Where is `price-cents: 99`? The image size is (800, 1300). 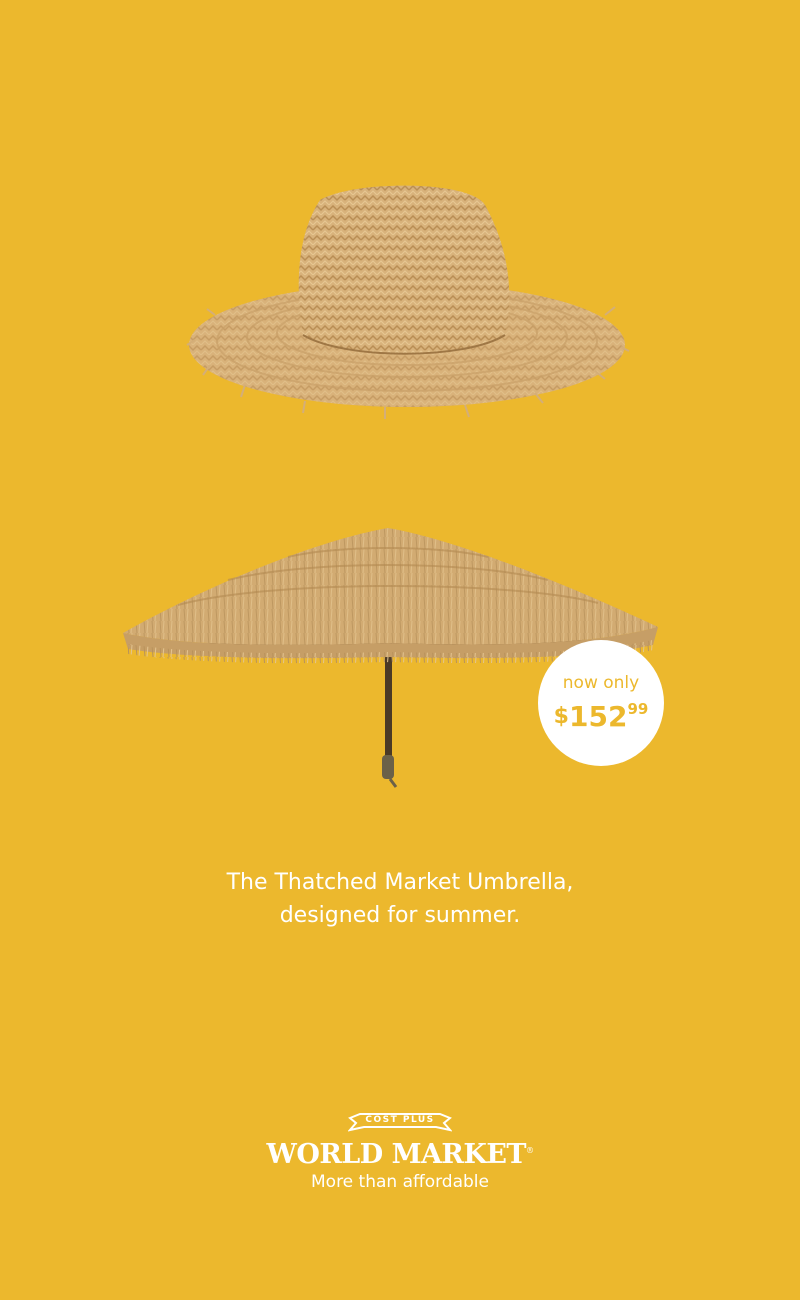 price-cents: 99 is located at coordinates (638, 709).